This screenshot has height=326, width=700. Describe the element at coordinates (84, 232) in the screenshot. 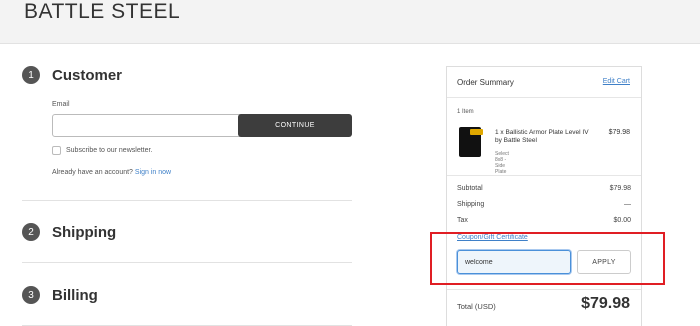

I see `step-title-shipping: Shipping` at that location.